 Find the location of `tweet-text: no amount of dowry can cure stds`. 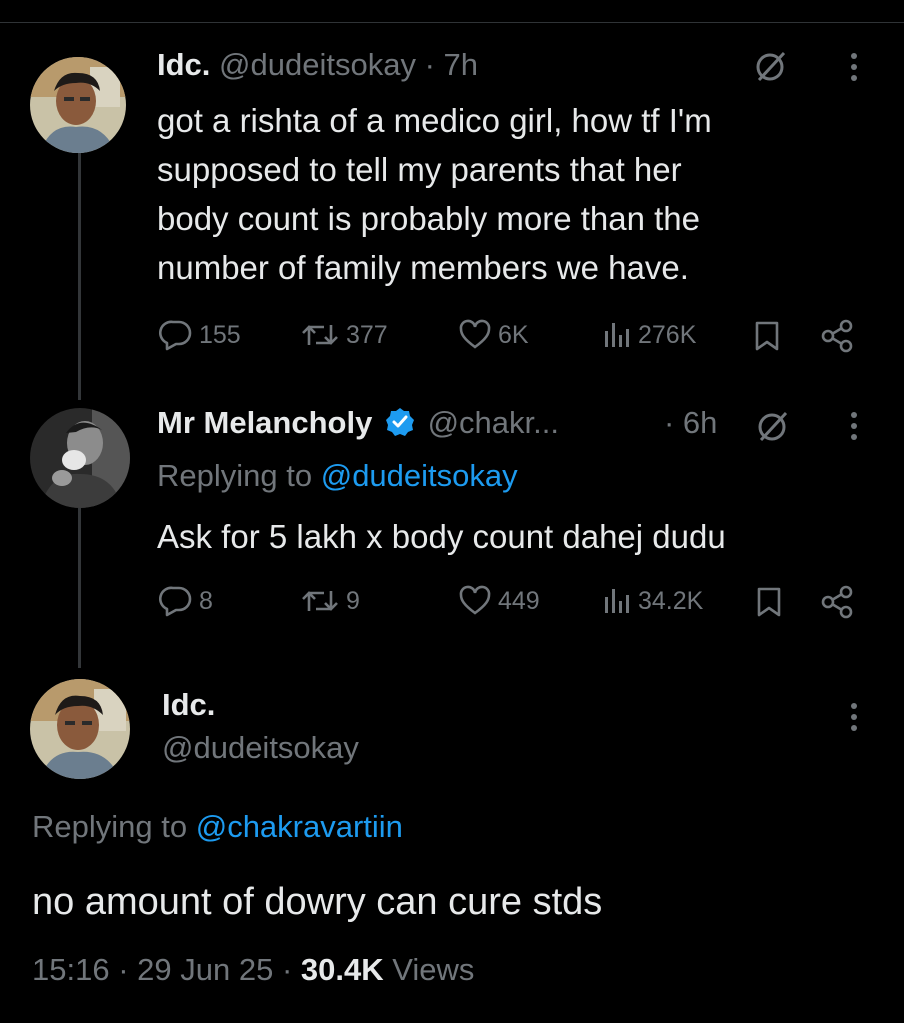

tweet-text: no amount of dowry can cure stds is located at coordinates (317, 902).